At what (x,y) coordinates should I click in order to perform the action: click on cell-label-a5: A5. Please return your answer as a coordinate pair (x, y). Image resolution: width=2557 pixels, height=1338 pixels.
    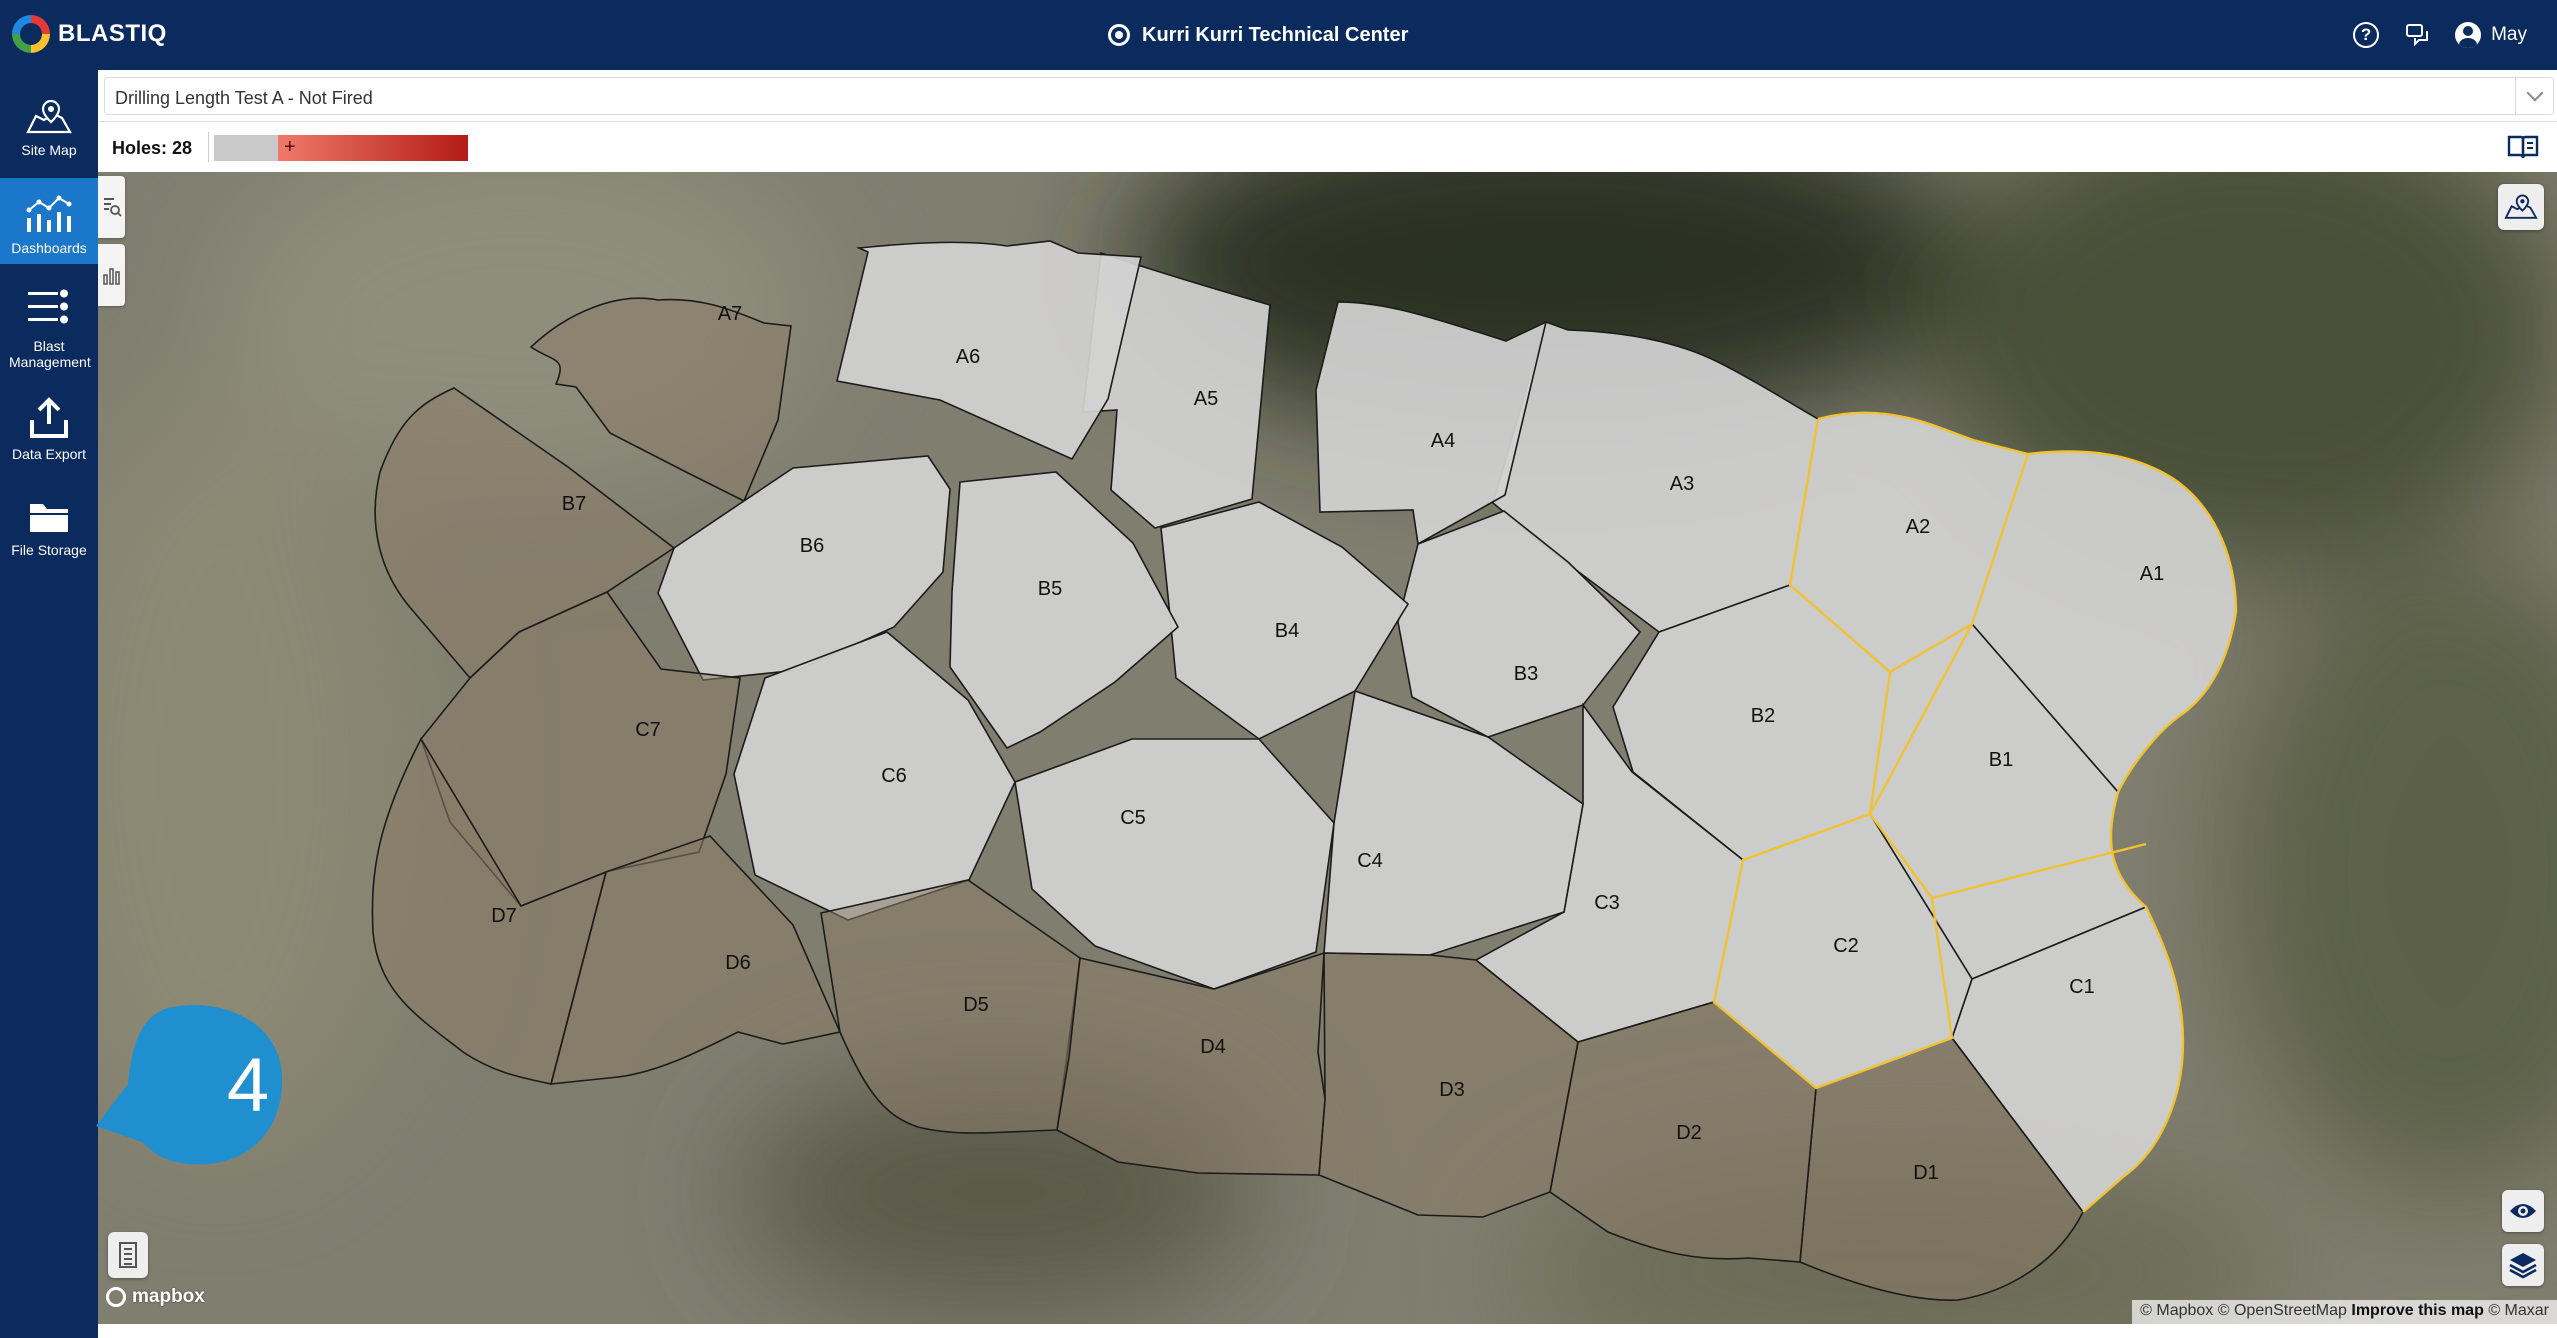
    Looking at the image, I should click on (1206, 399).